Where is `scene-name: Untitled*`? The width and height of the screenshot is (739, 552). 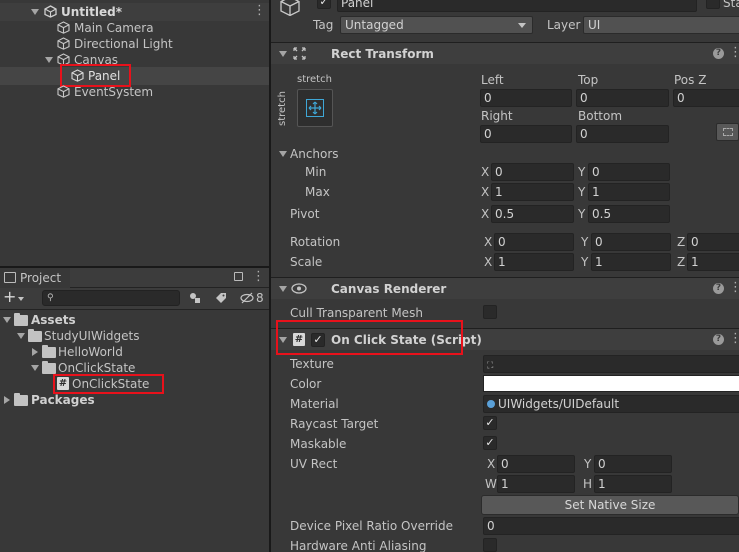
scene-name: Untitled* is located at coordinates (91, 12).